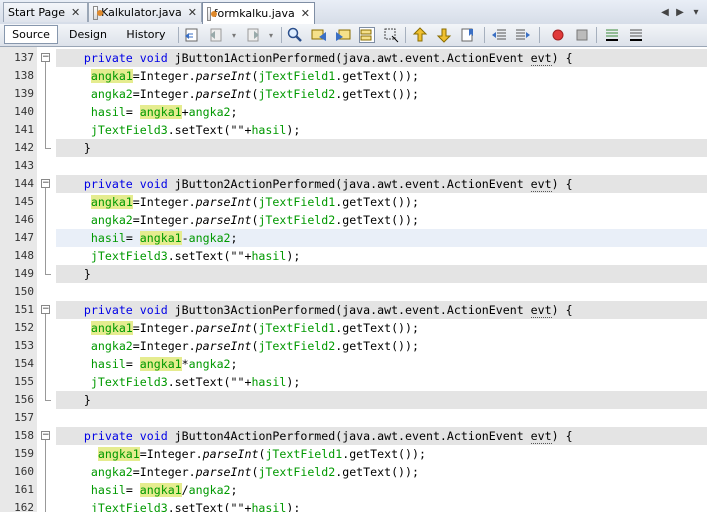  What do you see at coordinates (271, 35) in the screenshot?
I see `forward-dropdown-icon: ▾` at bounding box center [271, 35].